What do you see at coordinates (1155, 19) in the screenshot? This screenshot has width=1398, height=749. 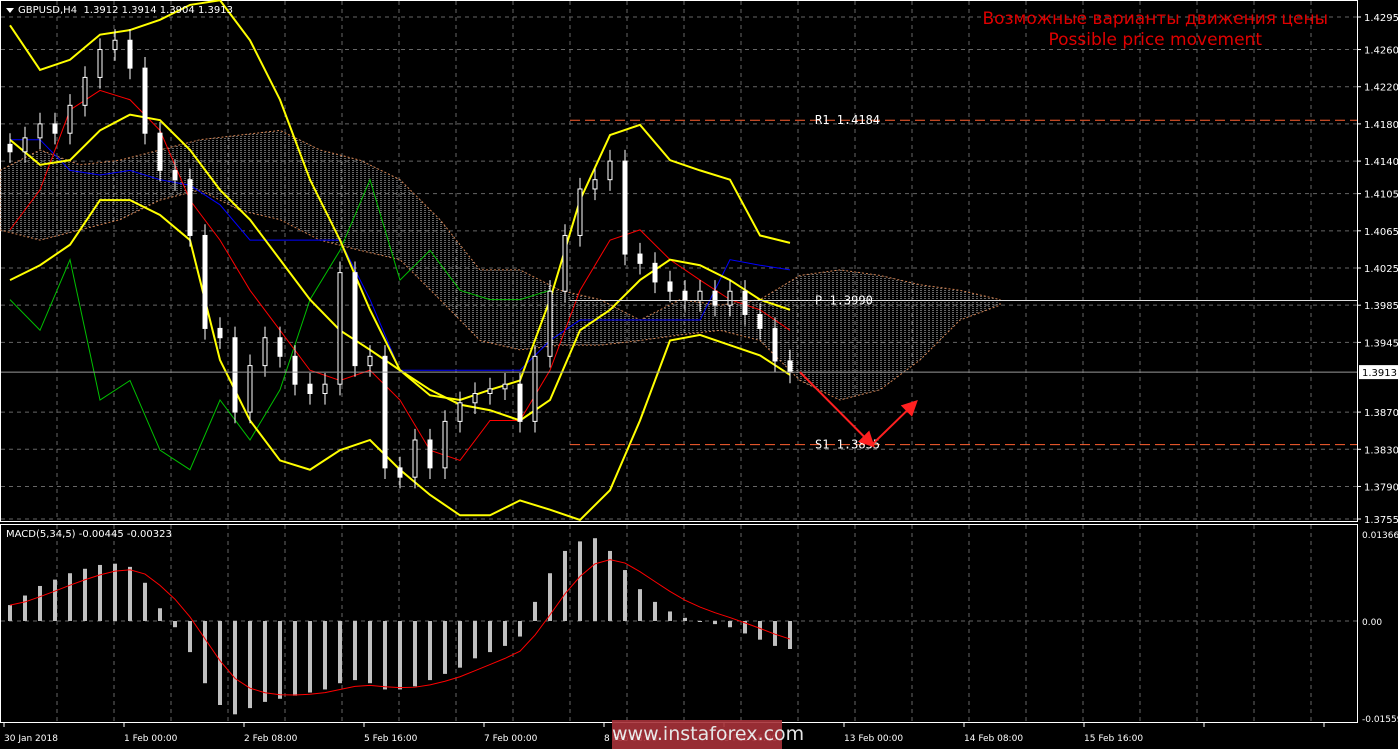 I see `annotation-ru: Возможные варианты движения цены` at bounding box center [1155, 19].